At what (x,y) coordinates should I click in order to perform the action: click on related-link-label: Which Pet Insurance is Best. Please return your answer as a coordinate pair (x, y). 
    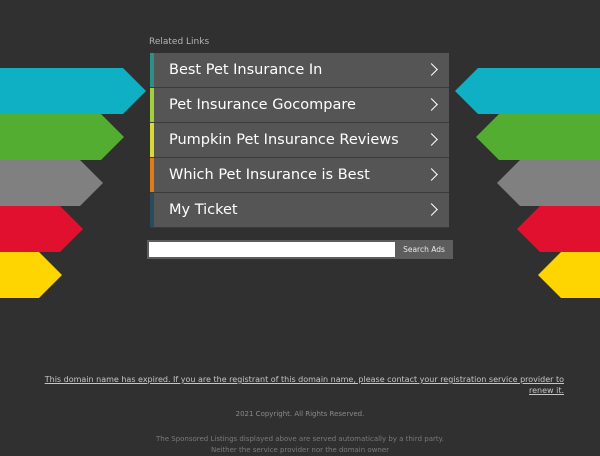
    Looking at the image, I should click on (269, 175).